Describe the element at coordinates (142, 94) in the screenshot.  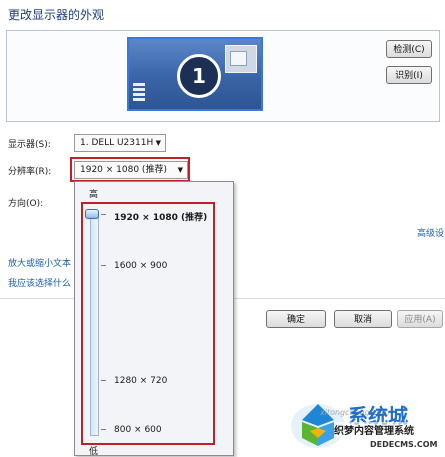
I see `desktop-icons-icon` at that location.